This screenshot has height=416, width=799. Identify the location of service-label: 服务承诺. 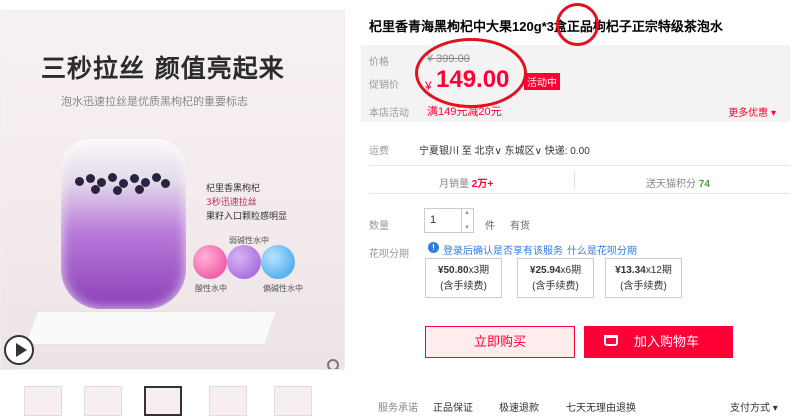
(398, 408).